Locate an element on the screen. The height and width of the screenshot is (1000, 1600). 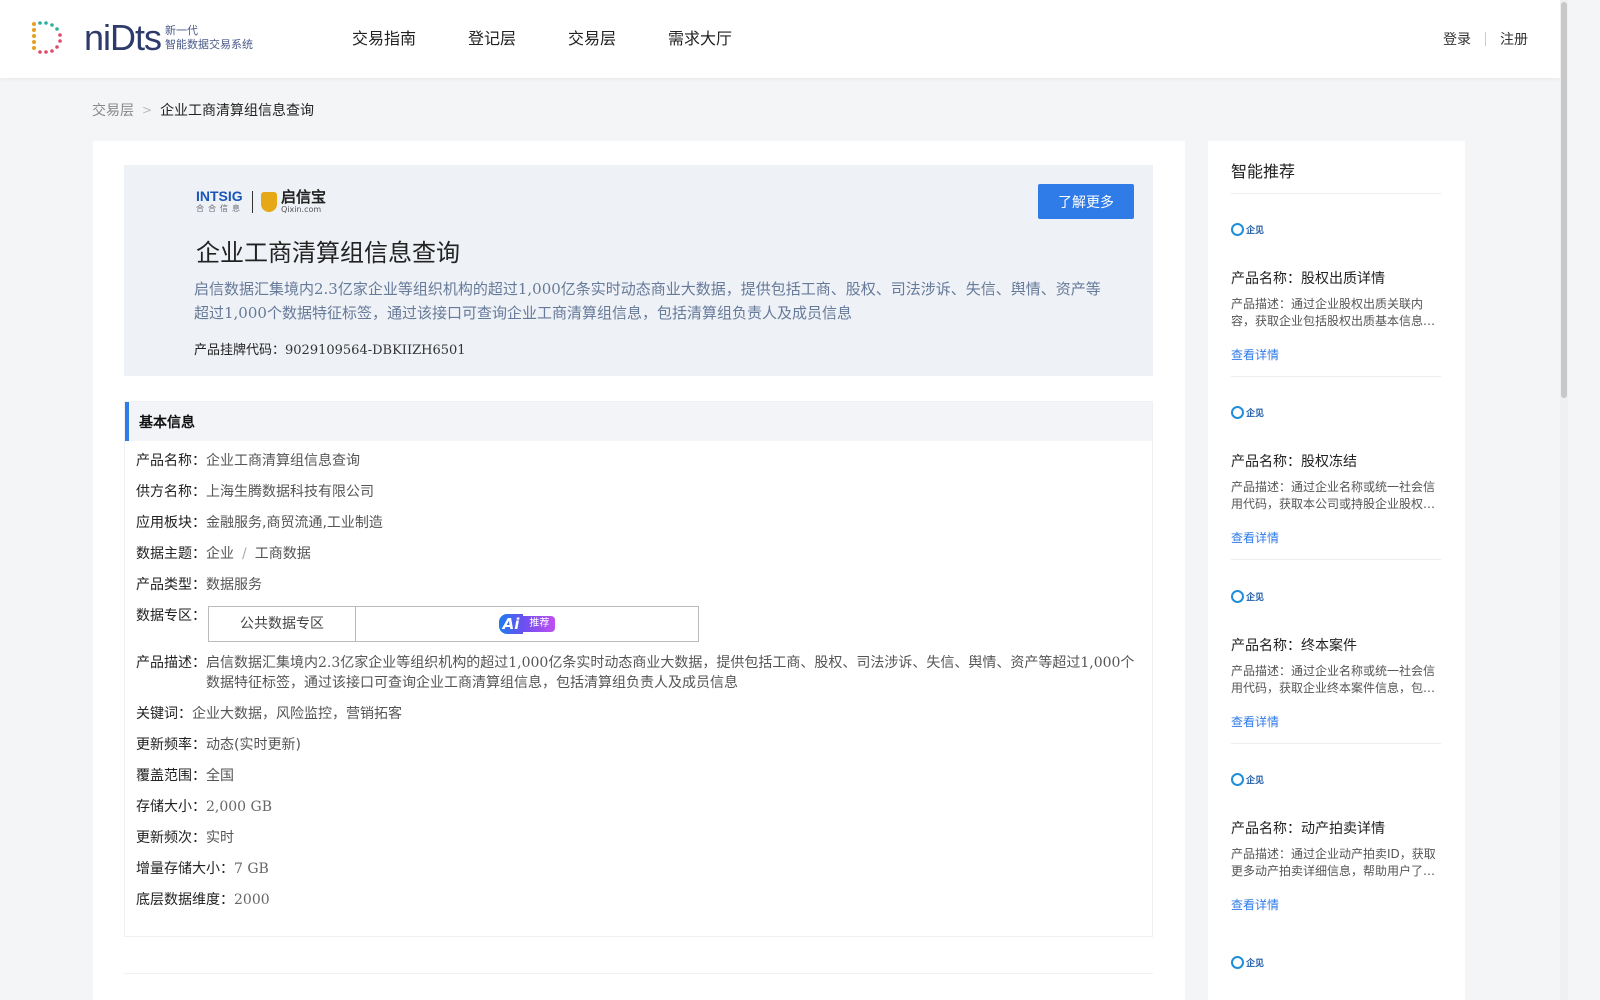
recommend-desc: 产品描述：通过企业股权出质关联内容，获取企业包括股权出质基本信息等详细数据 is located at coordinates (1333, 312).